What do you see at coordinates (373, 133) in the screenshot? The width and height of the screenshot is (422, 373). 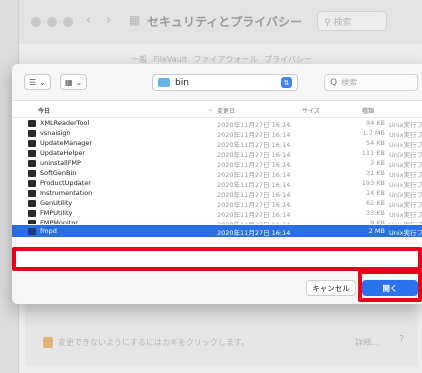 I see `file-size: 1.7 MB` at bounding box center [373, 133].